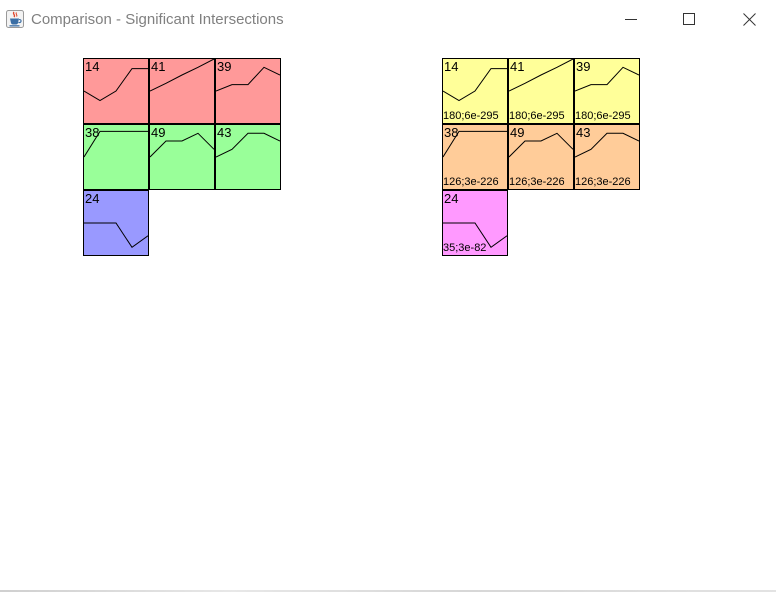 This screenshot has width=776, height=592. Describe the element at coordinates (248, 157) in the screenshot. I see `cluster-tile: 43` at that location.